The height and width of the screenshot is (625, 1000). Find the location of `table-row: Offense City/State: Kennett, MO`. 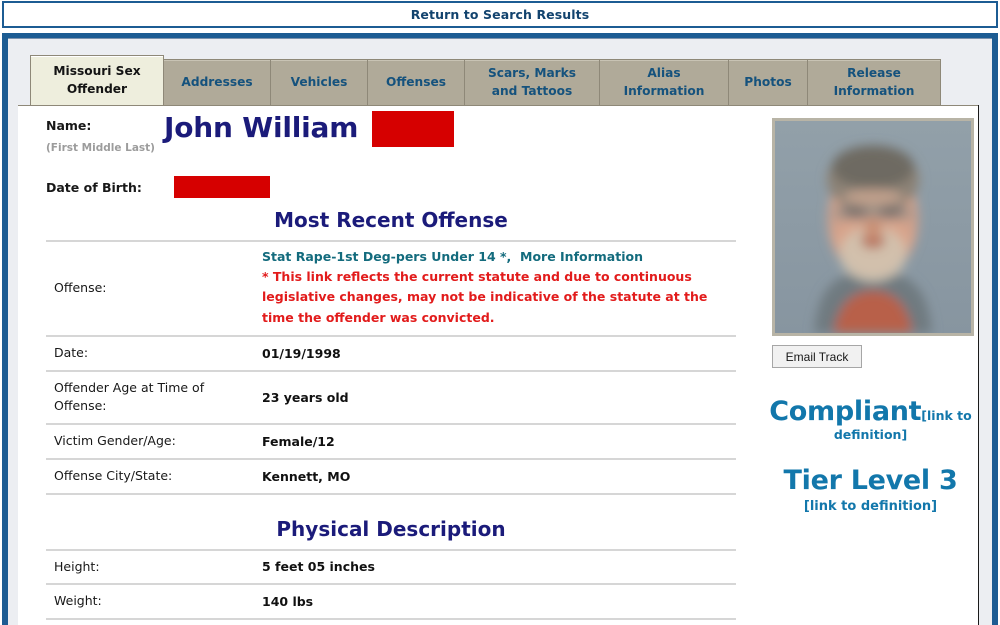

table-row: Offense City/State: Kennett, MO is located at coordinates (391, 476).